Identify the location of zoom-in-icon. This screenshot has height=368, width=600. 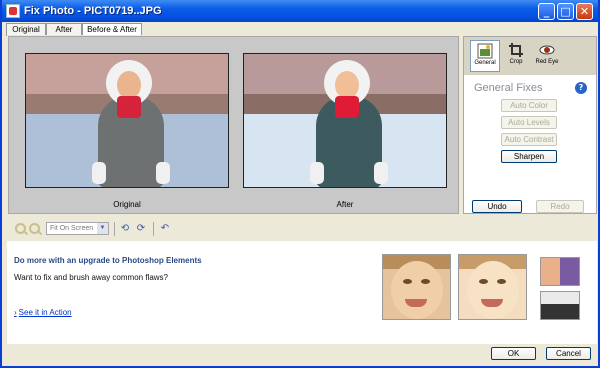
(20, 228).